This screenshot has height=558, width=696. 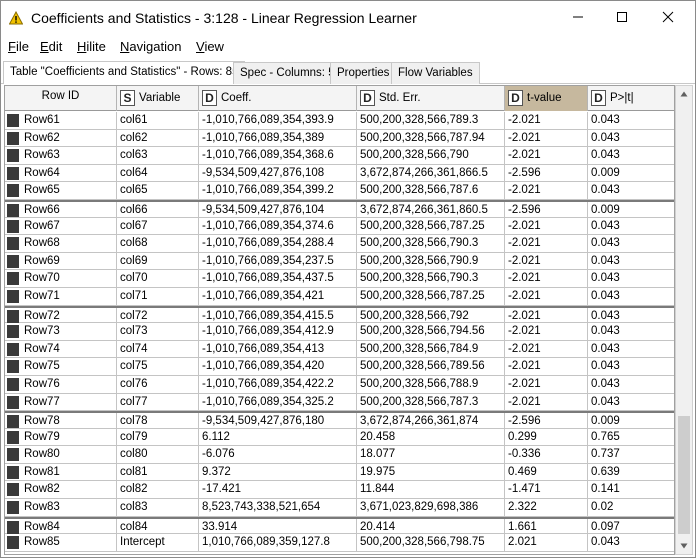 What do you see at coordinates (684, 546) in the screenshot?
I see `scroll-down-button` at bounding box center [684, 546].